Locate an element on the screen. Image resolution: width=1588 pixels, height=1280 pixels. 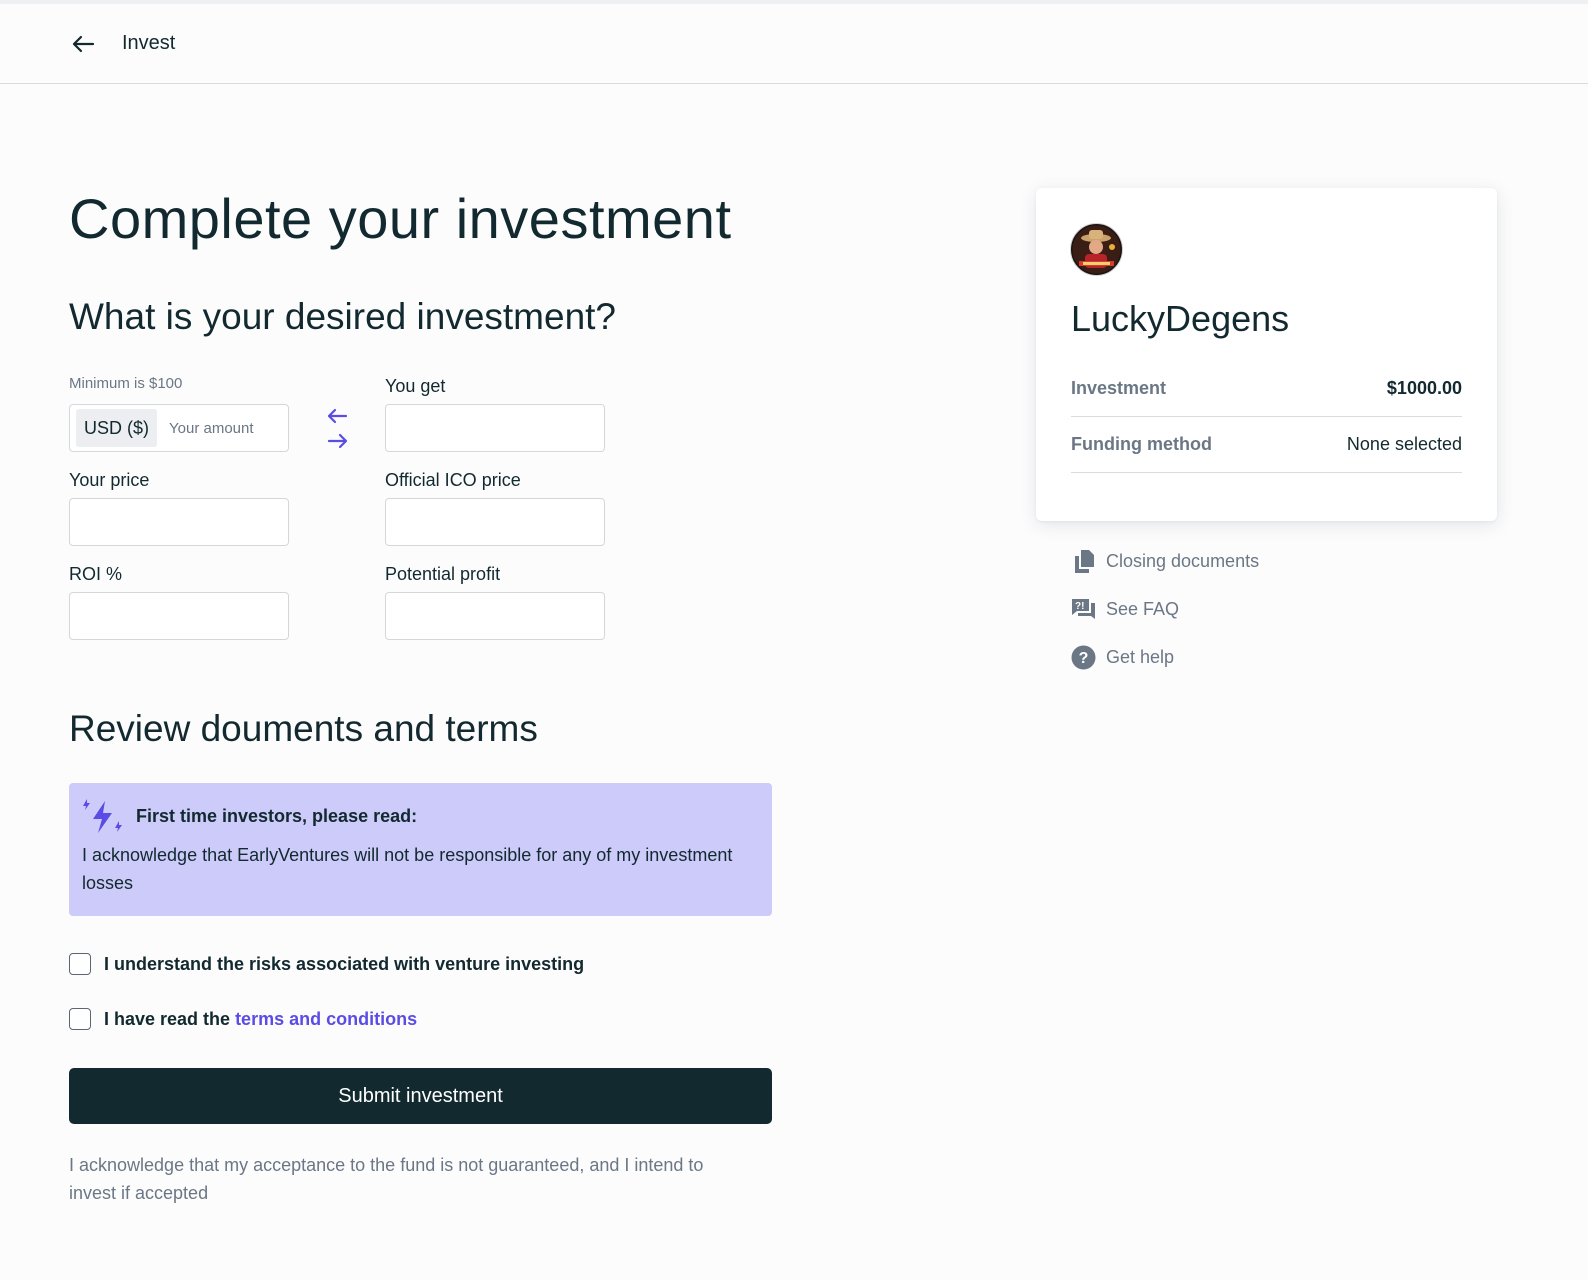
amount-input is located at coordinates (224, 428).